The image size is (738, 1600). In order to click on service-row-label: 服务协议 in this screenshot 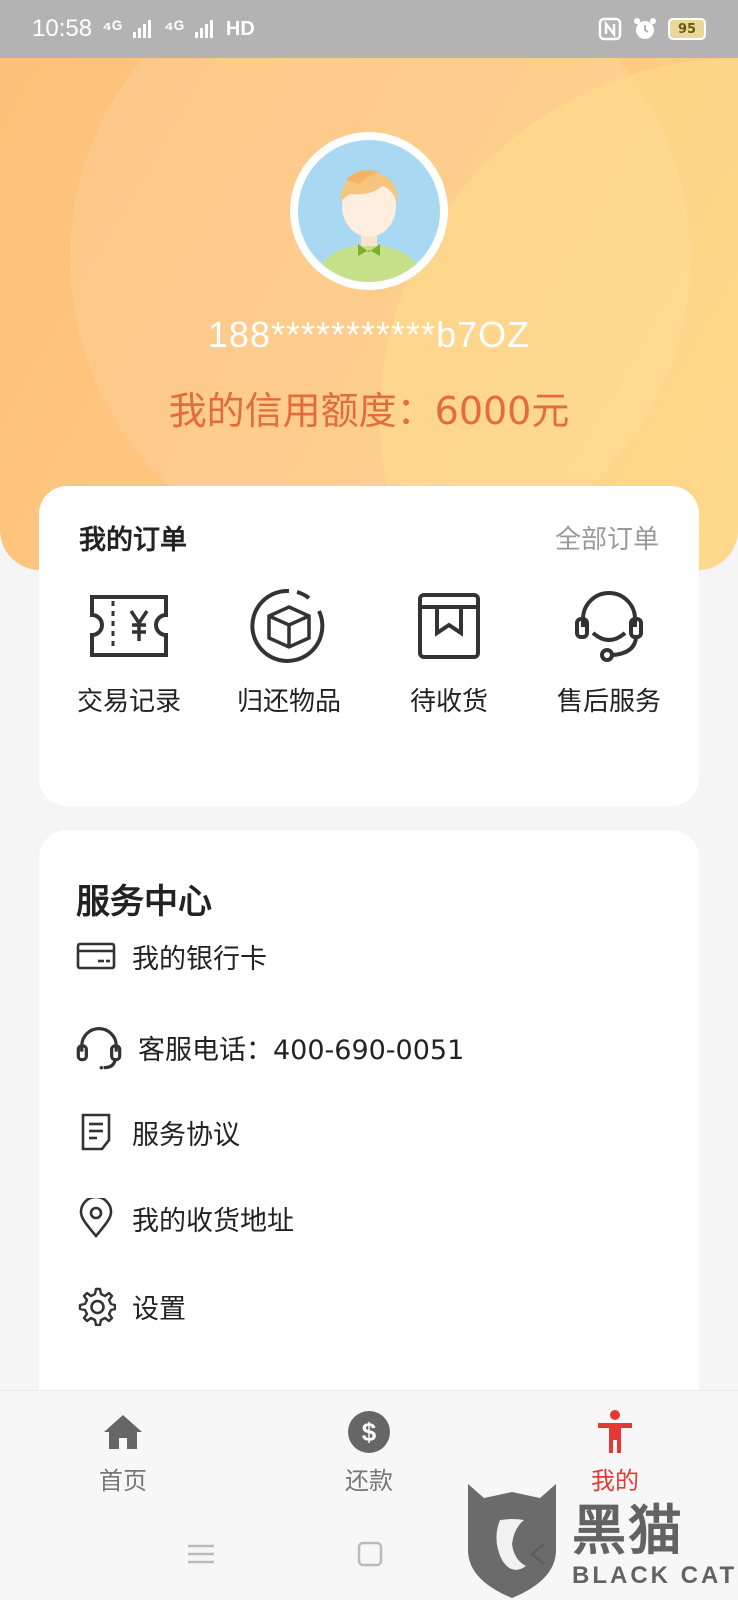, I will do `click(186, 1135)`.